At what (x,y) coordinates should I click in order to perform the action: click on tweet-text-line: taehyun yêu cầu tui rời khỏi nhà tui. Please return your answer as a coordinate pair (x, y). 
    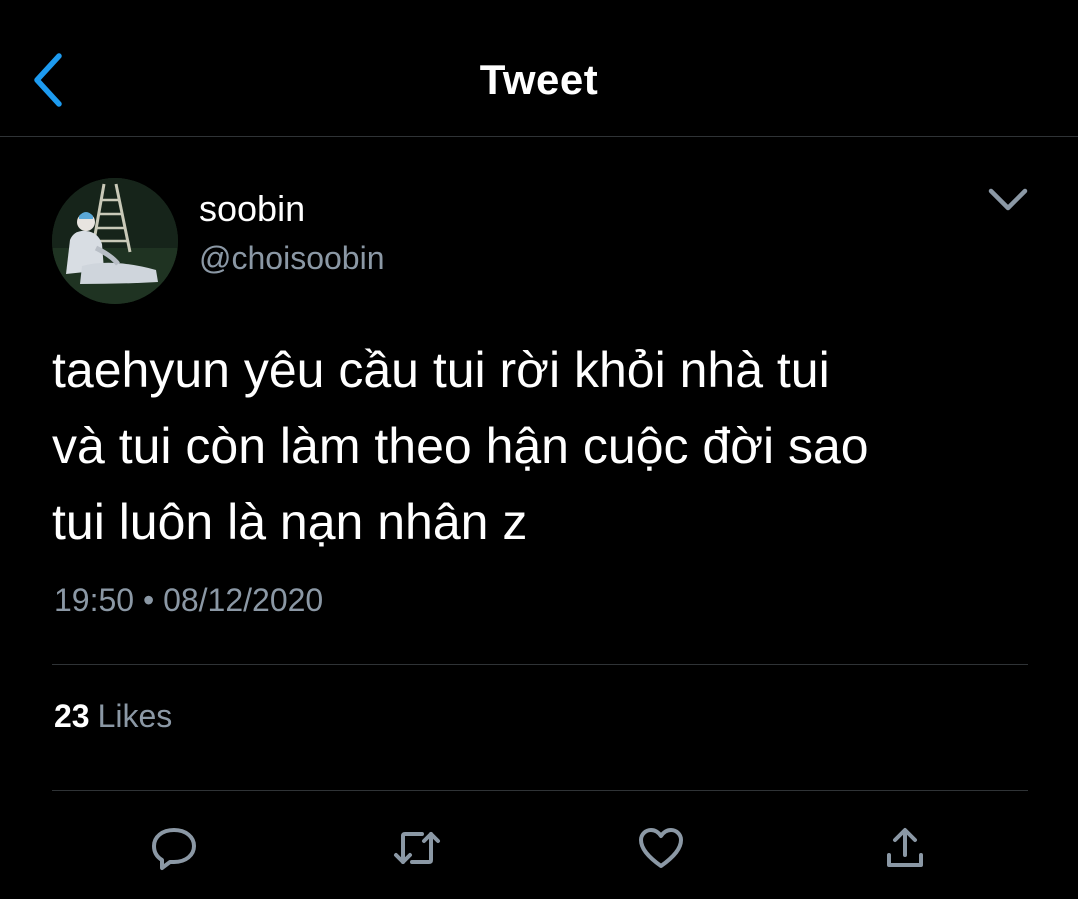
    Looking at the image, I should click on (441, 370).